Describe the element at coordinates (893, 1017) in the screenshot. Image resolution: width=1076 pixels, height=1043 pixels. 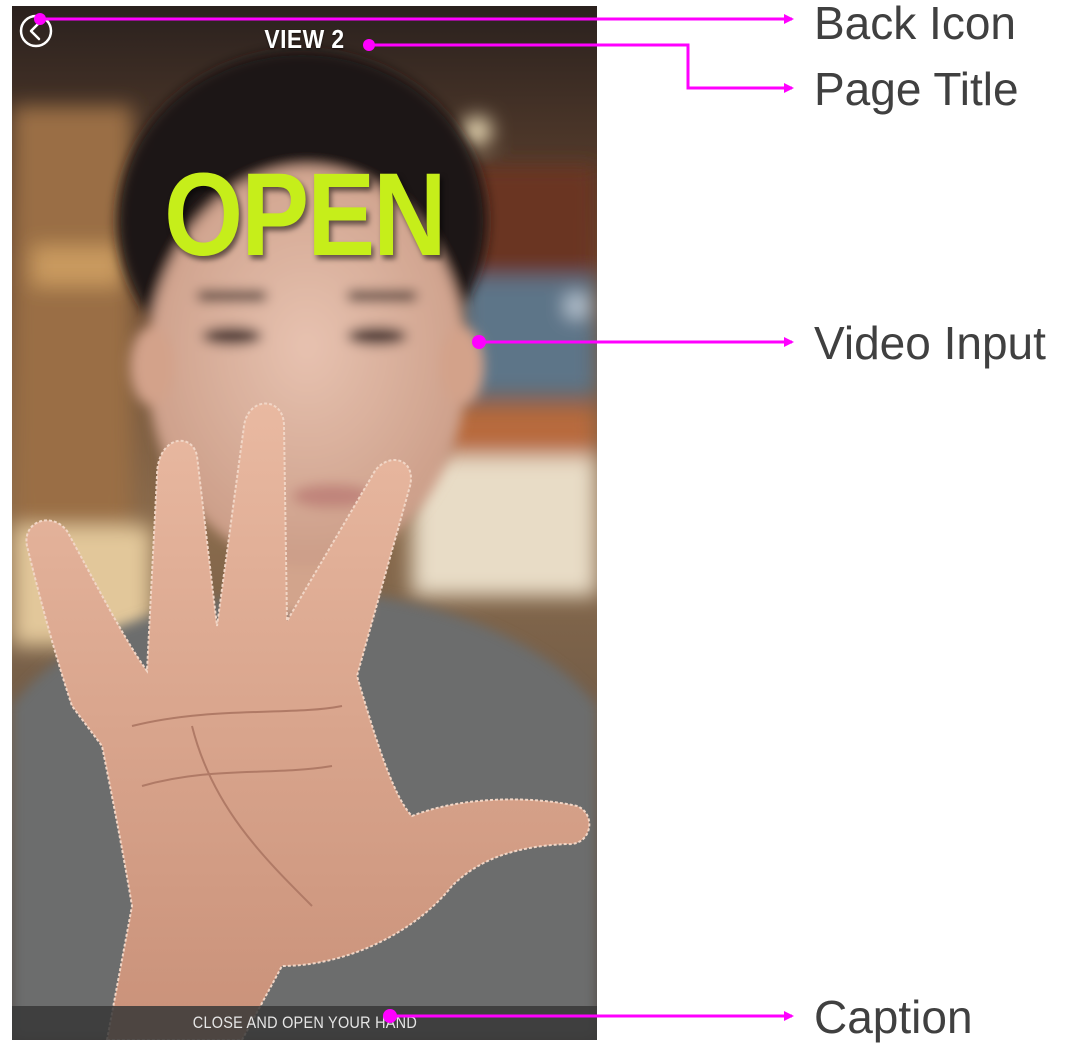
I see `annotation-label-caption: Caption` at that location.